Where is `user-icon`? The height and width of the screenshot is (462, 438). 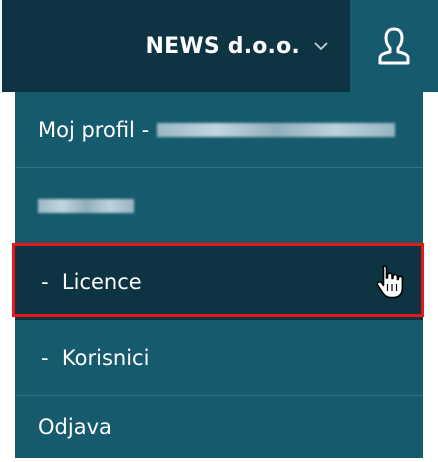 user-icon is located at coordinates (394, 46).